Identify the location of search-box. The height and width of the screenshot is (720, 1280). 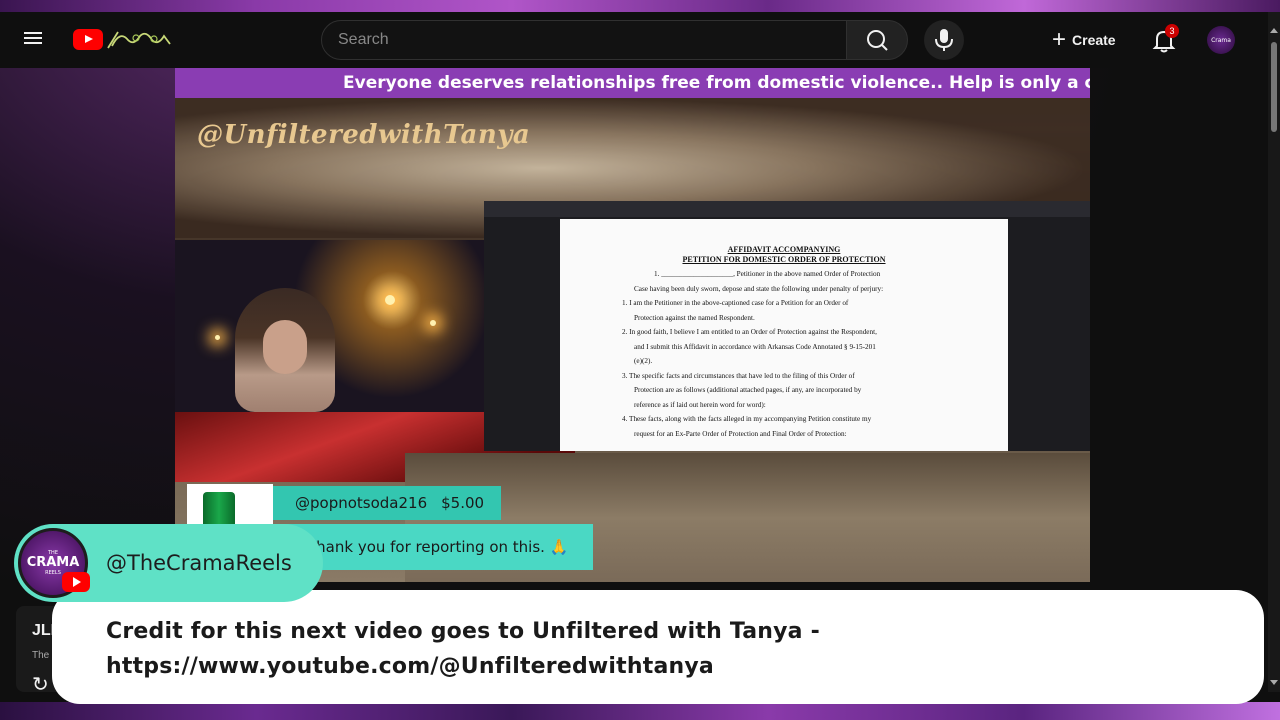
(584, 40).